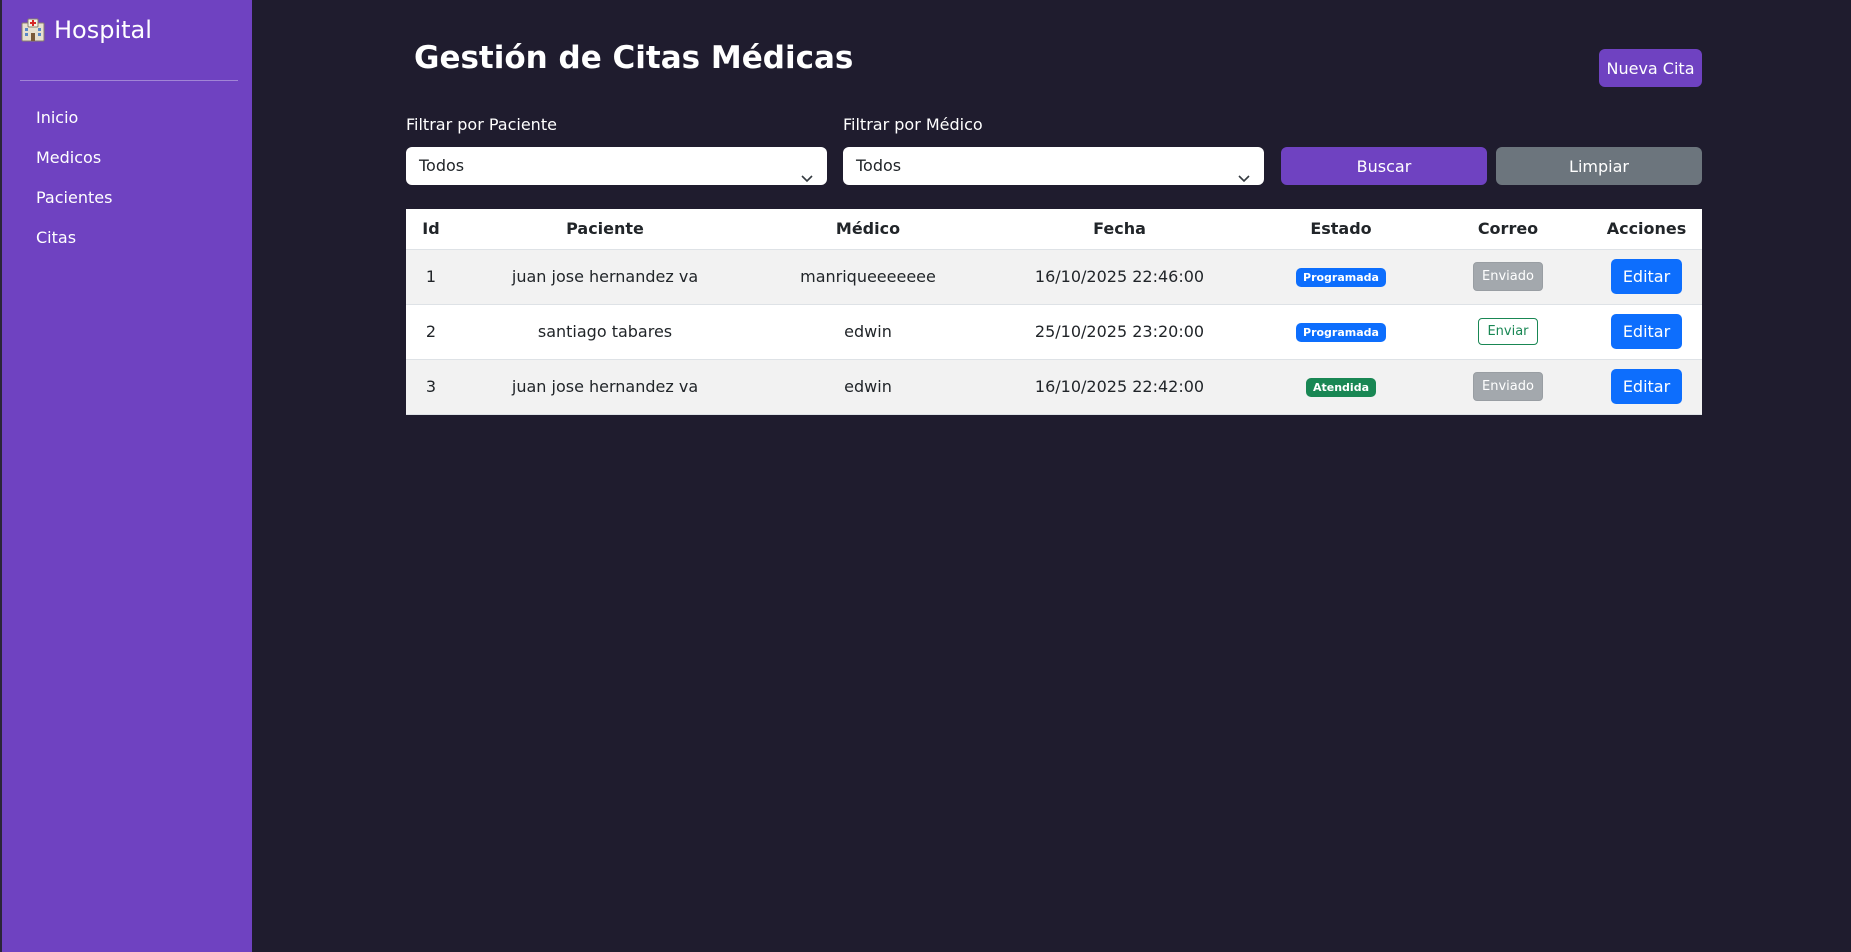 This screenshot has height=952, width=1851. I want to click on column-header-estado: Estado, so click(1341, 229).